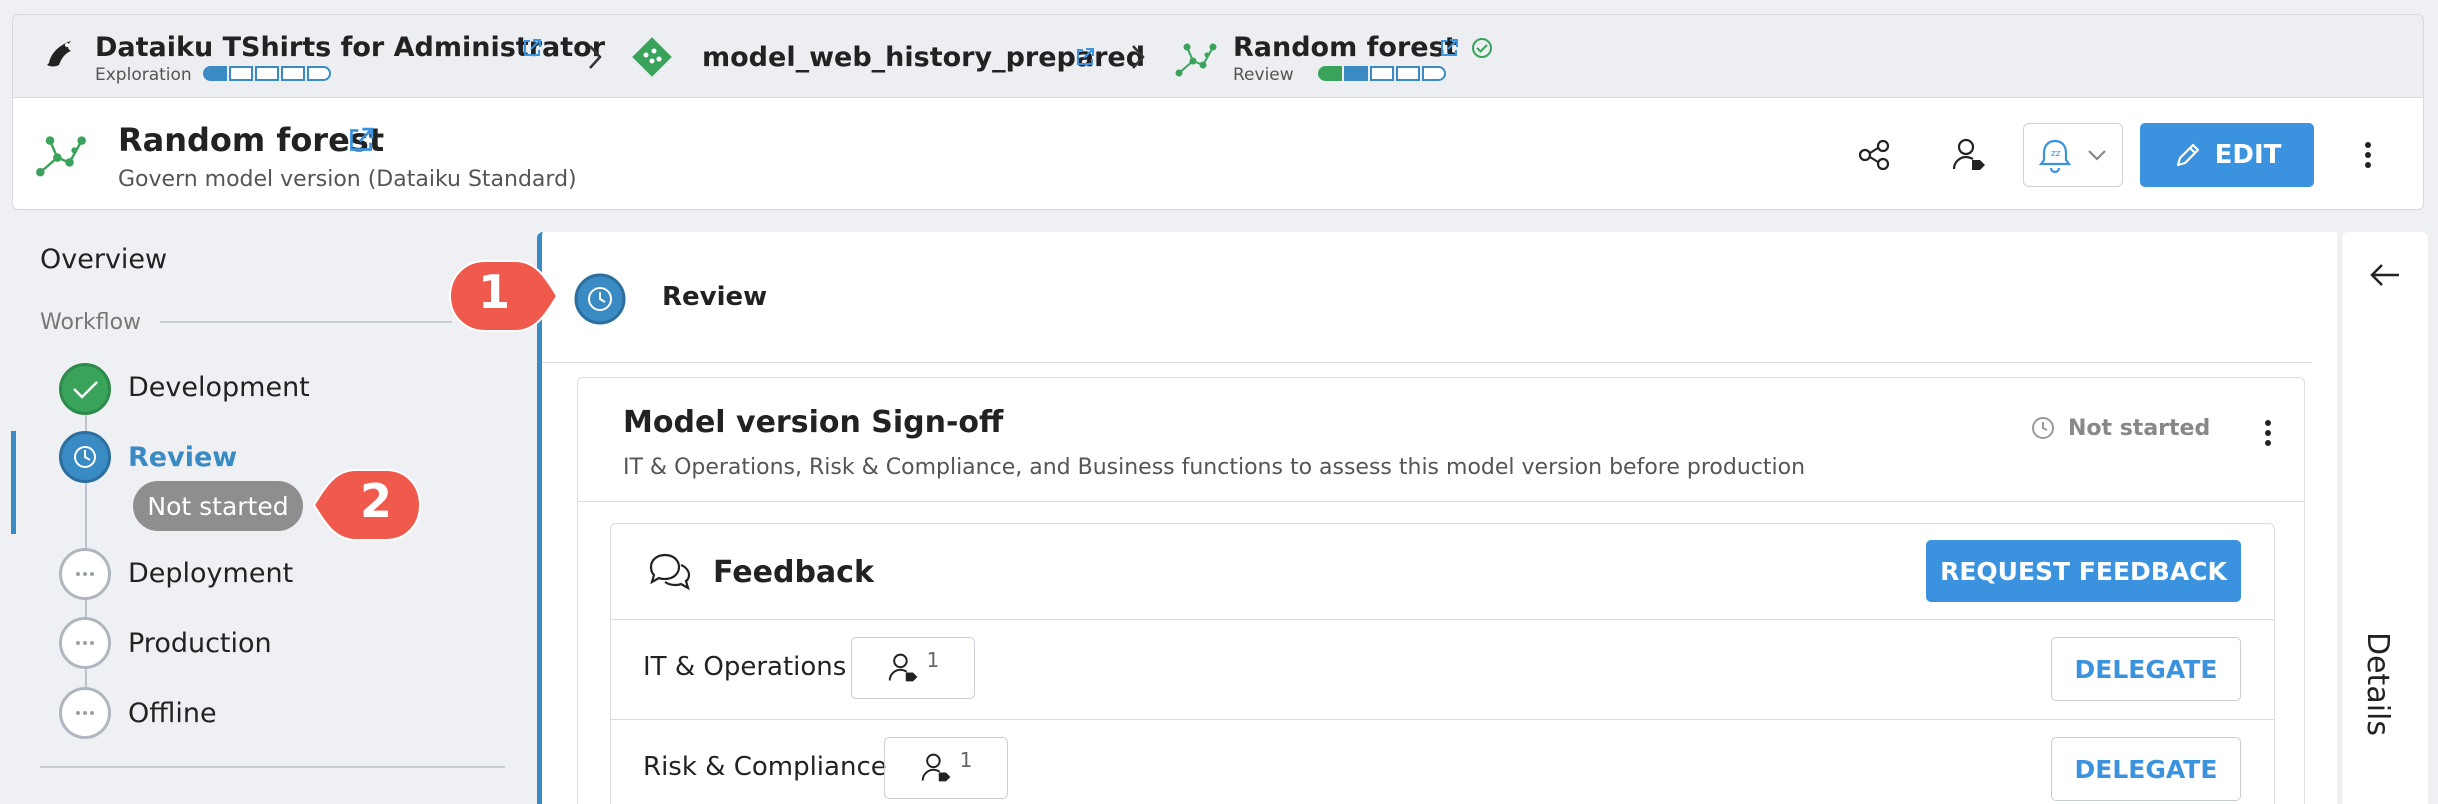 Image resolution: width=2438 pixels, height=804 pixels. I want to click on workflow-section-label: Workflow, so click(91, 322).